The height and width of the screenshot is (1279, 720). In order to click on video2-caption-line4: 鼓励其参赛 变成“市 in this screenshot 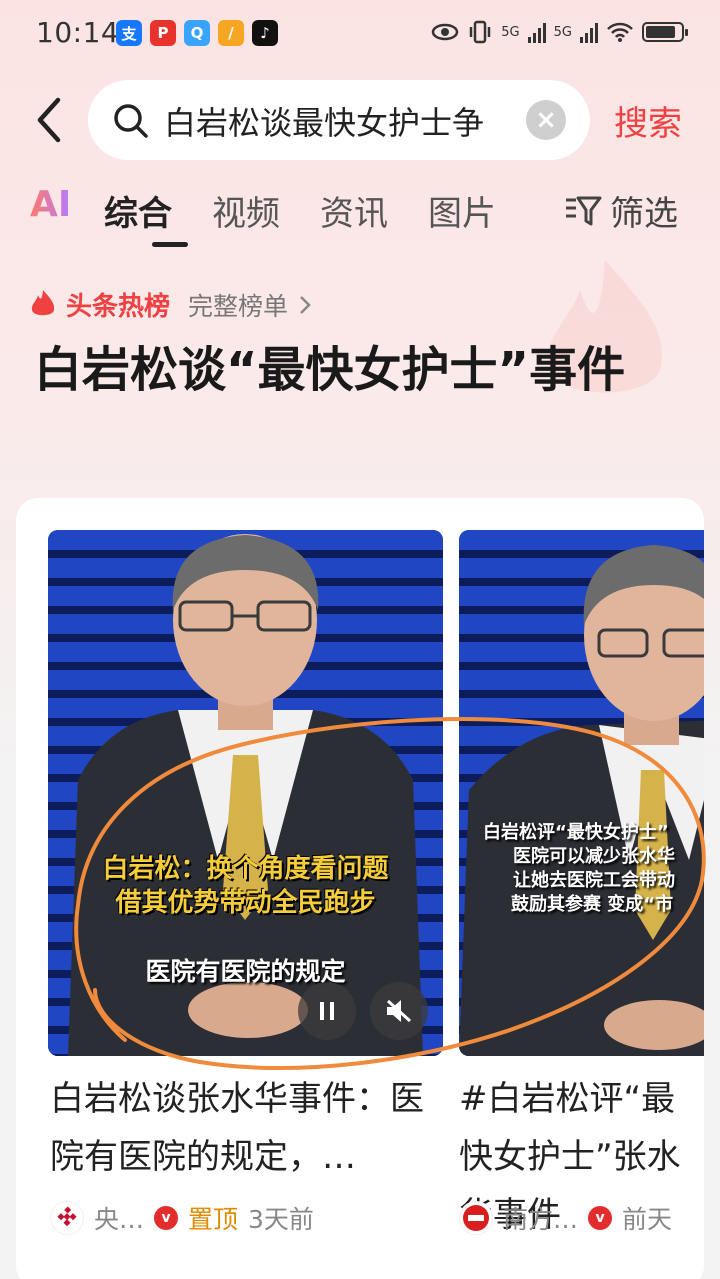, I will do `click(592, 904)`.